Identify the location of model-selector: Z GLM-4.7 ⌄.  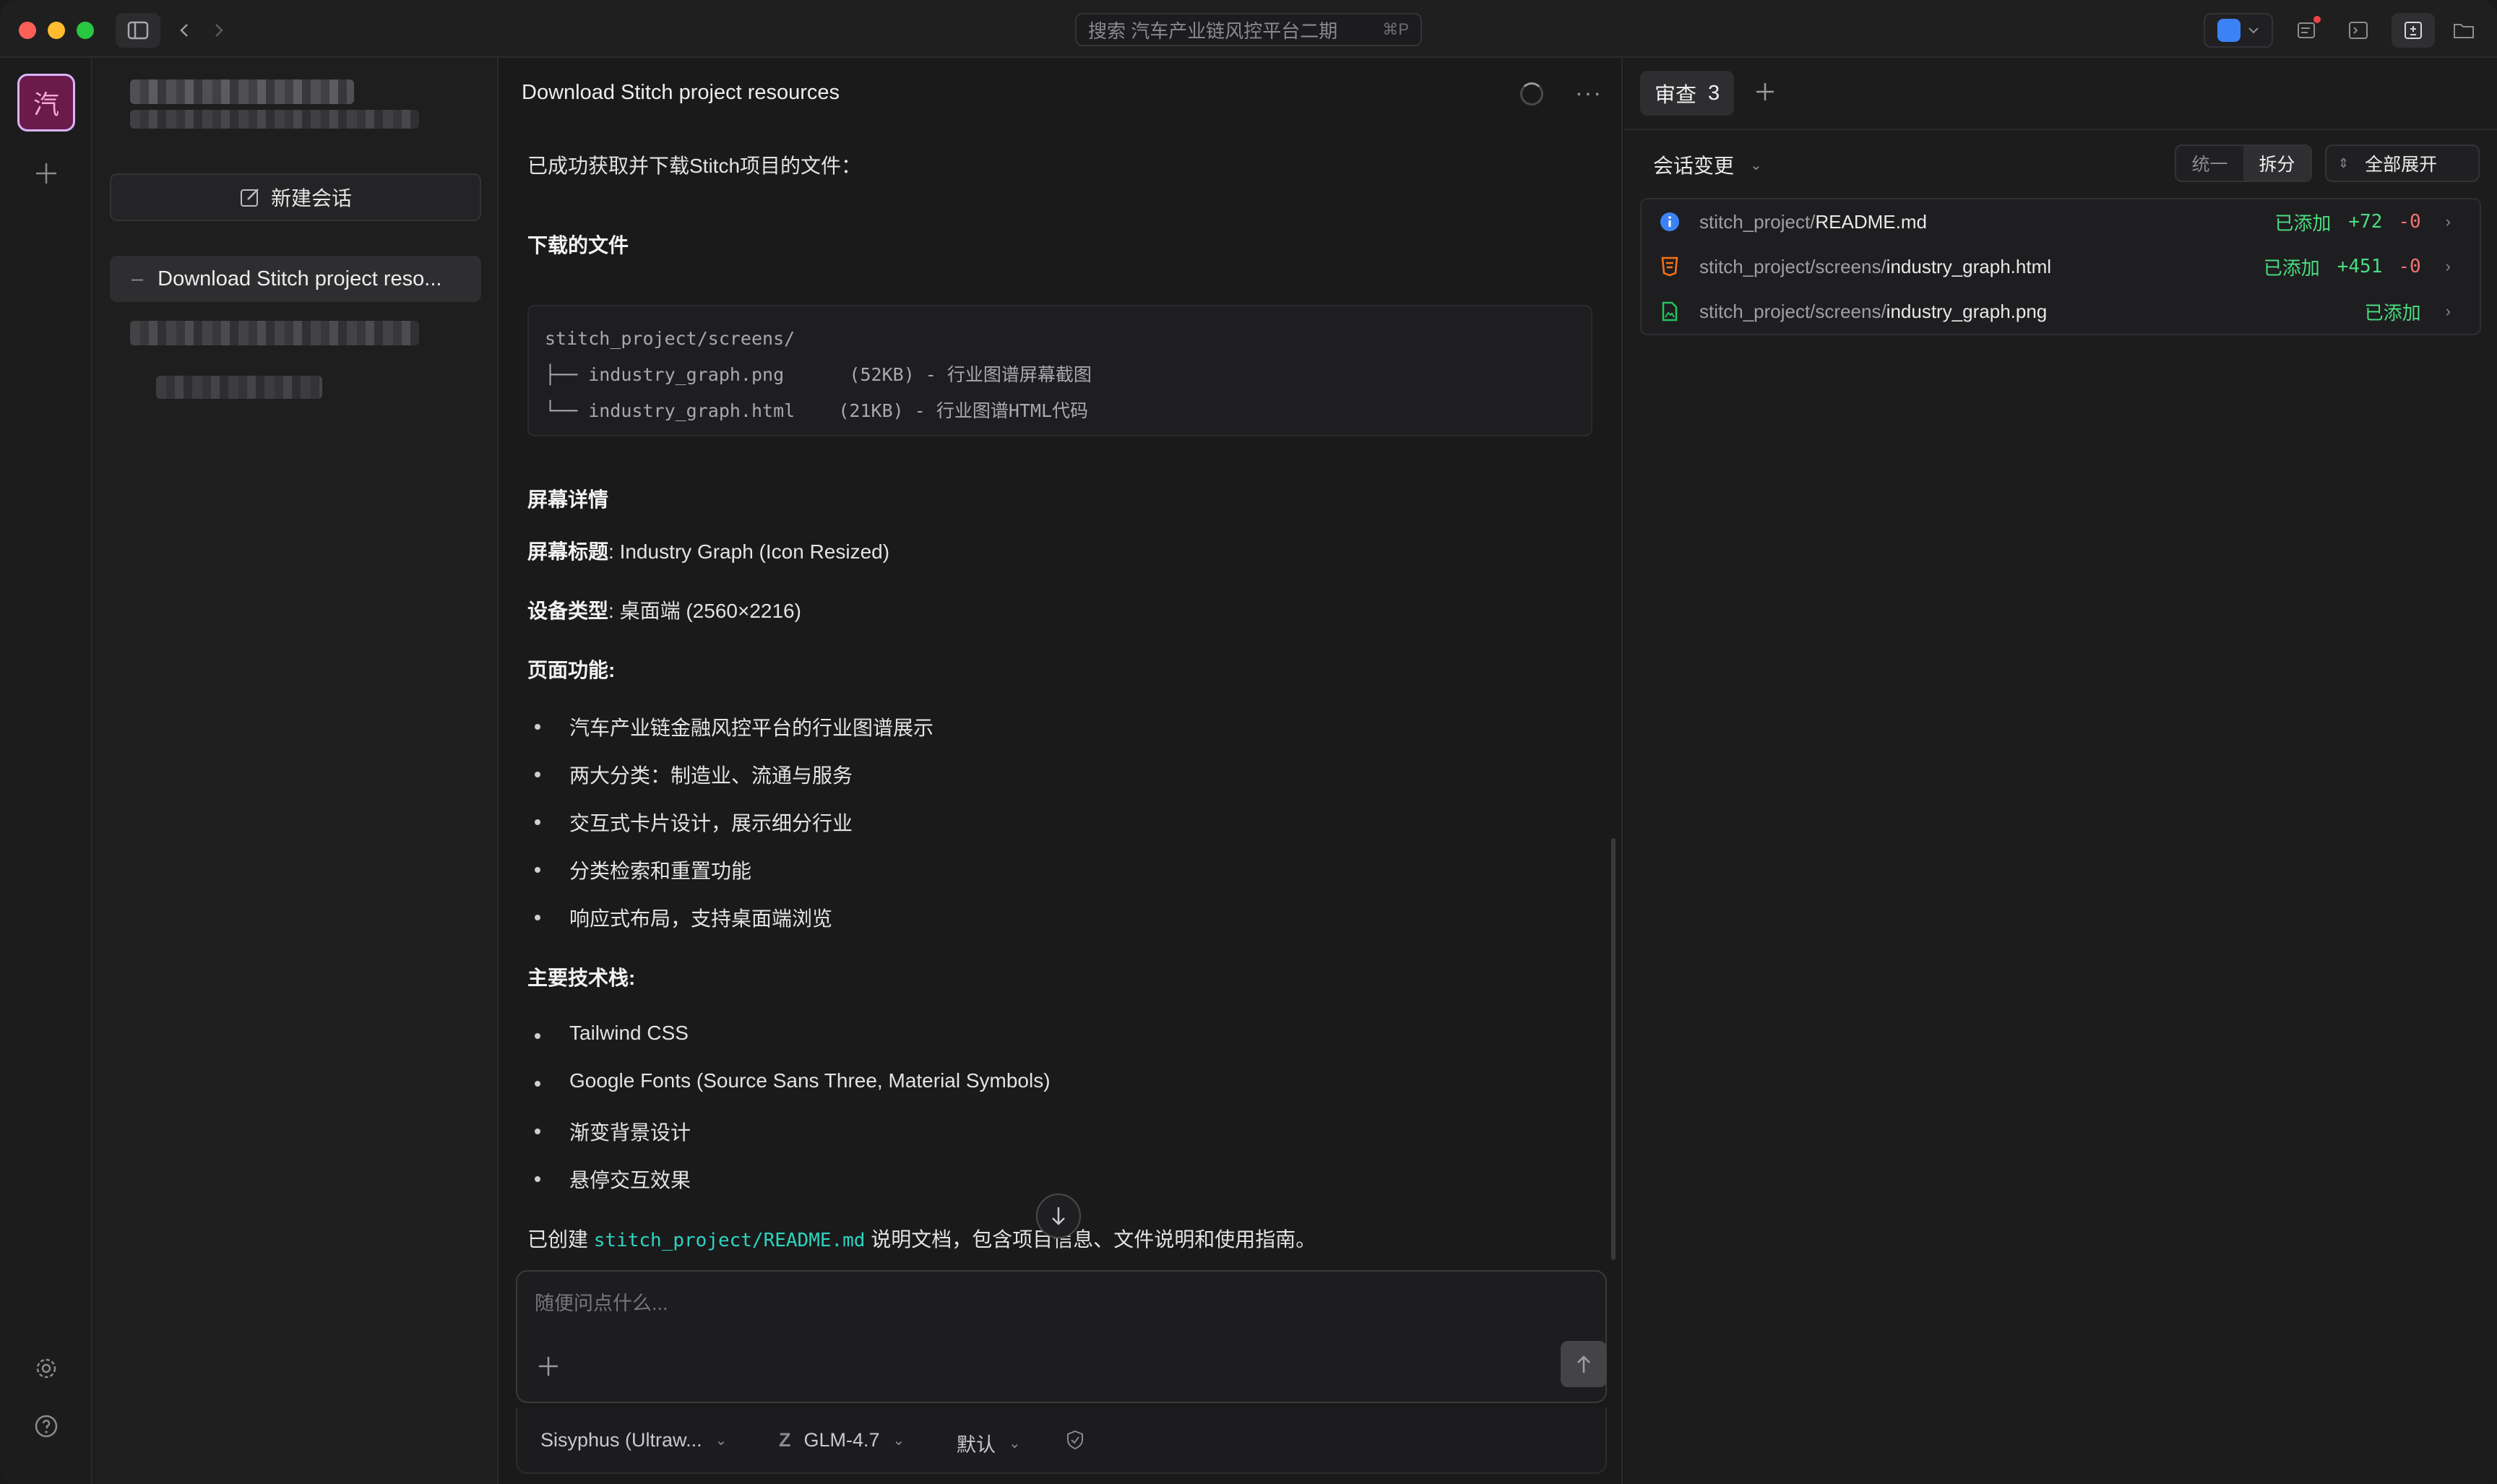
(842, 1440).